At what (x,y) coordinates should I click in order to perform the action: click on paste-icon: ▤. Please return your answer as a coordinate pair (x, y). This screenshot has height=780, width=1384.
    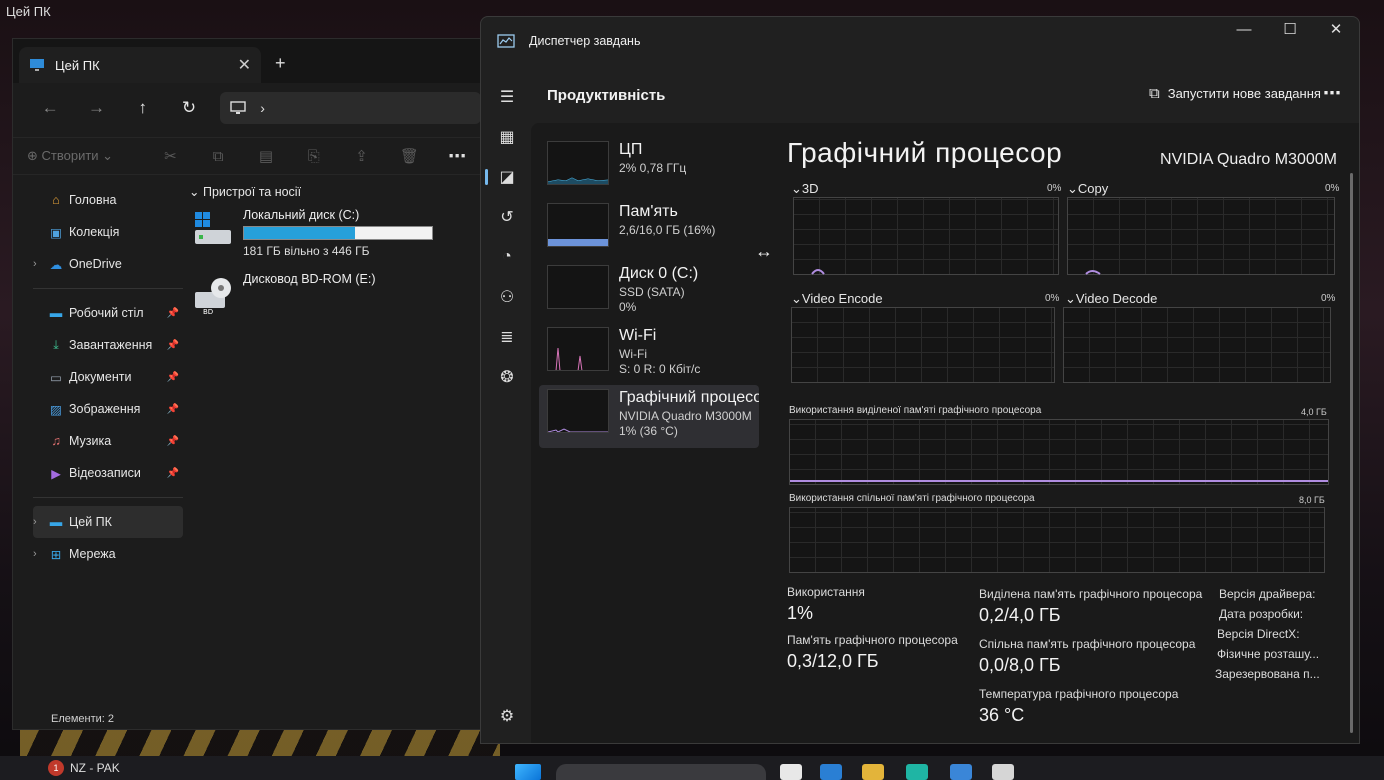
    Looking at the image, I should click on (266, 156).